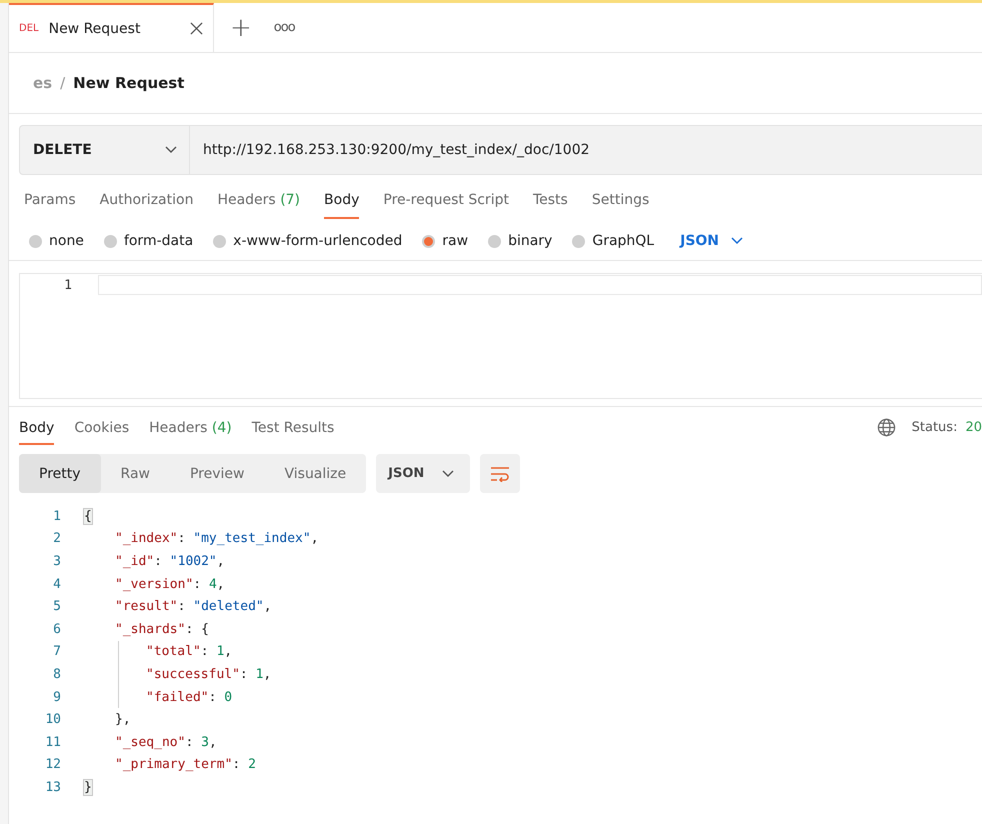 The height and width of the screenshot is (824, 982). I want to click on radio-label: x-www-form-urlencoded, so click(317, 241).